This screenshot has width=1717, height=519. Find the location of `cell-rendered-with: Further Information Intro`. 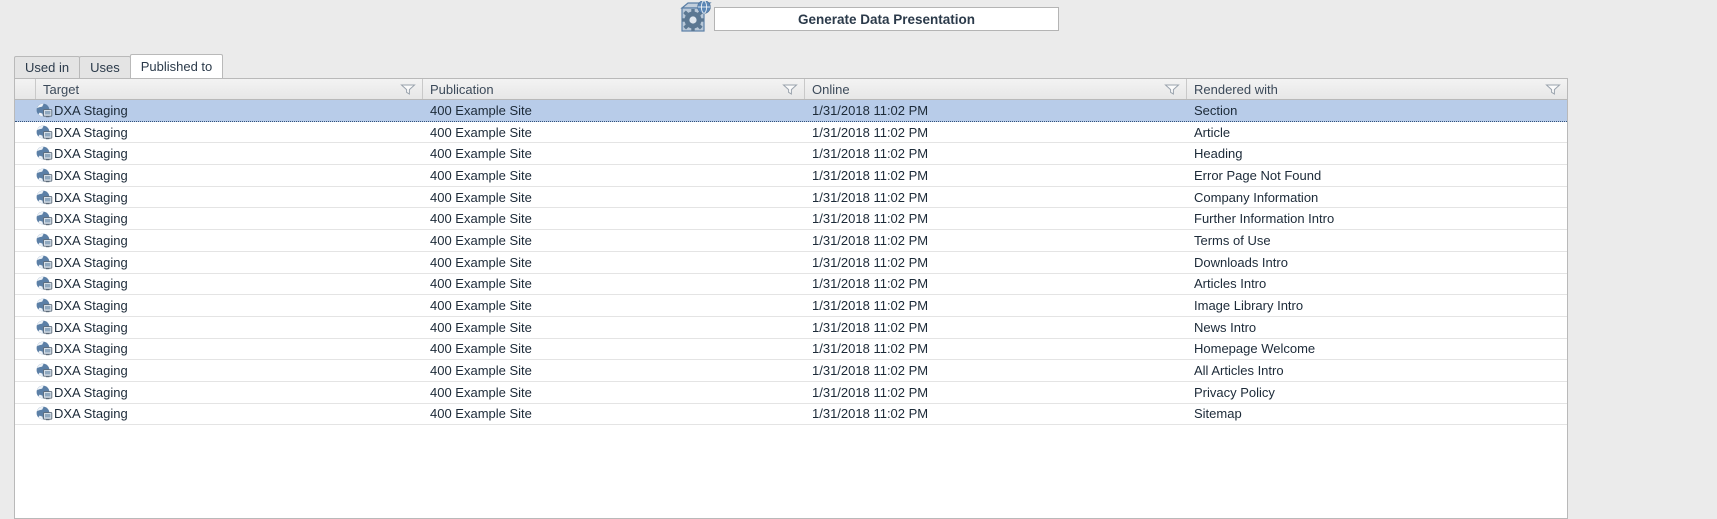

cell-rendered-with: Further Information Intro is located at coordinates (1377, 218).